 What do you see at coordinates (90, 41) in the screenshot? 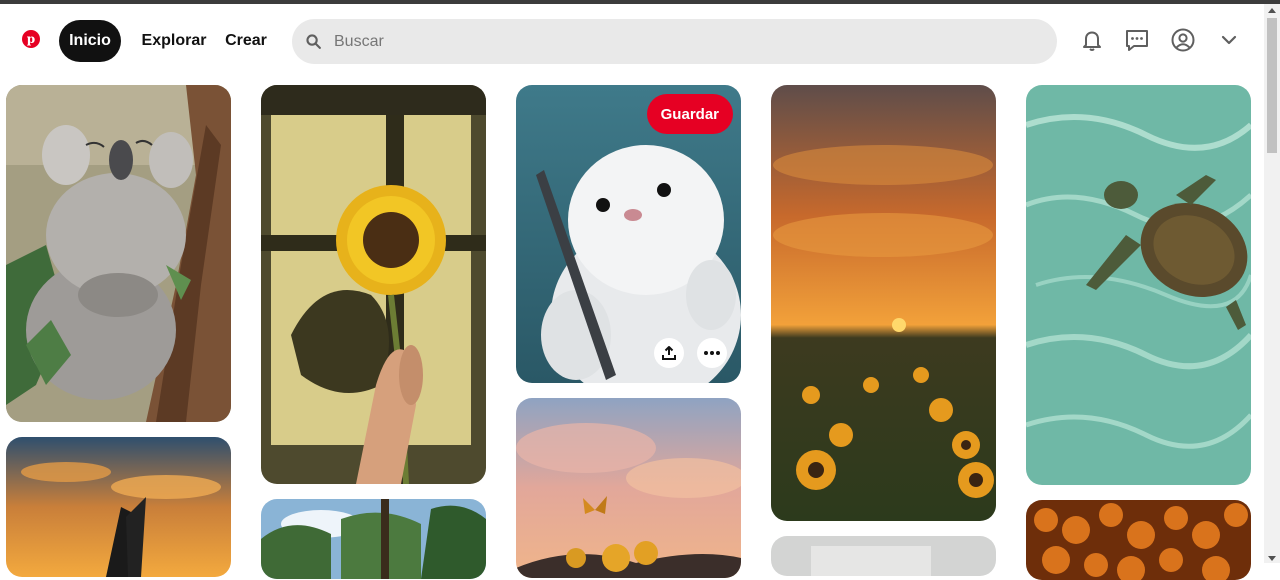
I see `nav-home-button: Inicio` at bounding box center [90, 41].